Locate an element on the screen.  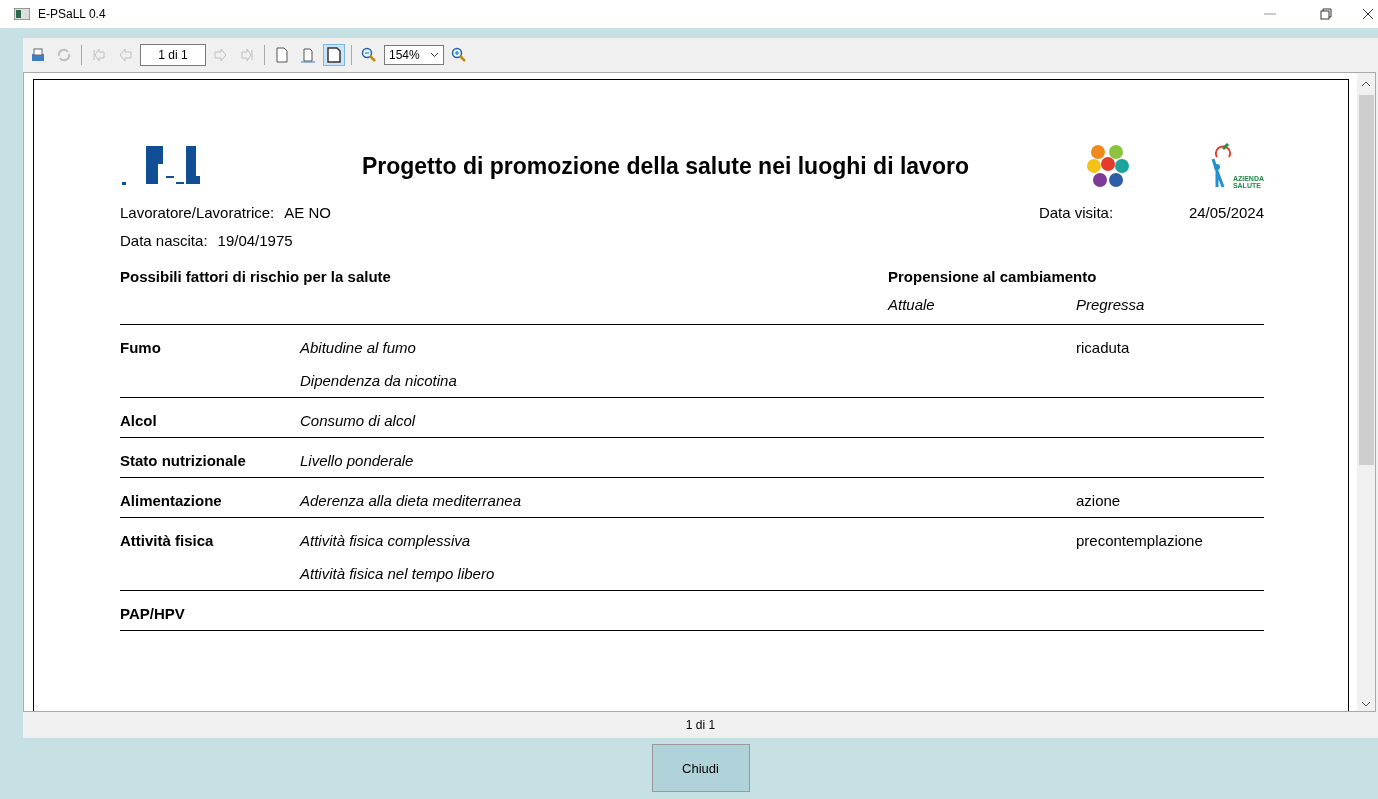
field-label: Lavoratore/Lavoratrice: is located at coordinates (197, 212).